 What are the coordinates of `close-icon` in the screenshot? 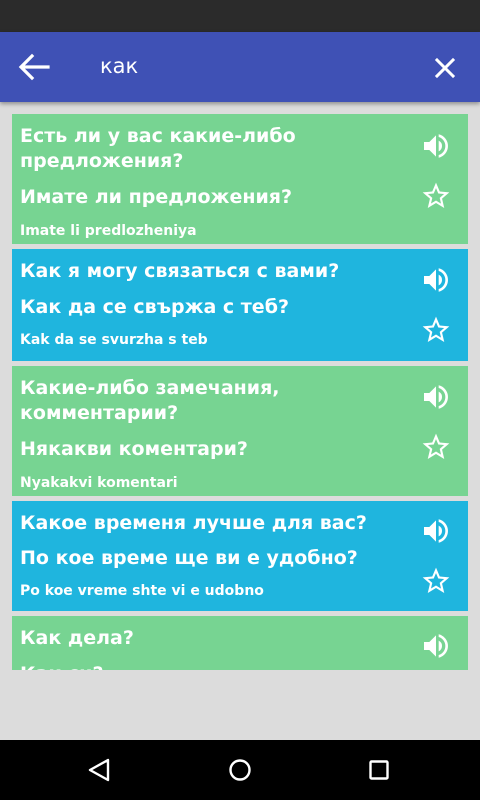 It's located at (445, 68).